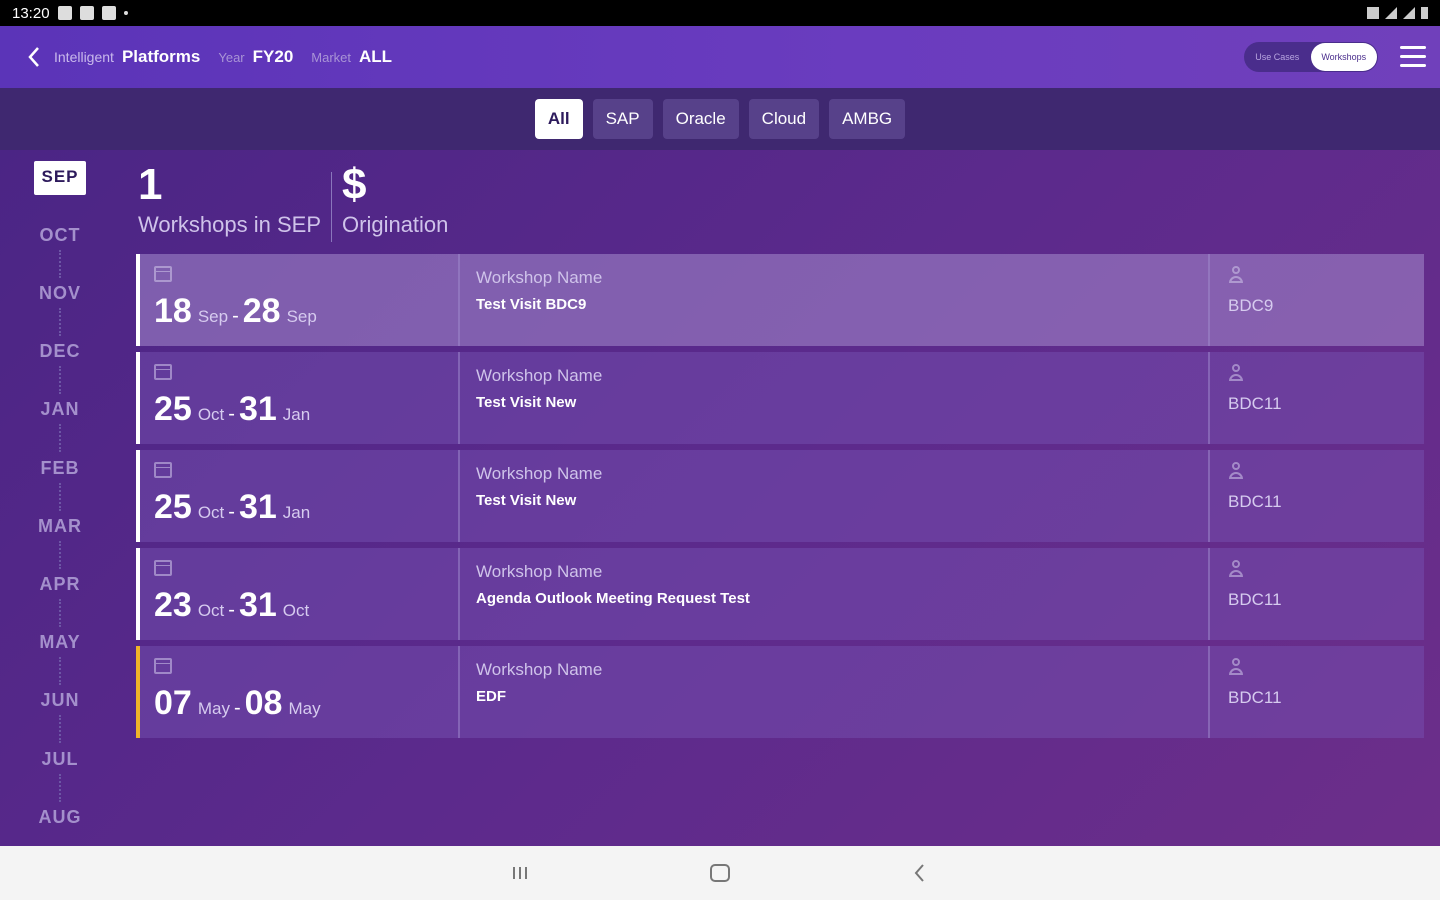  Describe the element at coordinates (261, 311) in the screenshot. I see `end-day: 28` at that location.